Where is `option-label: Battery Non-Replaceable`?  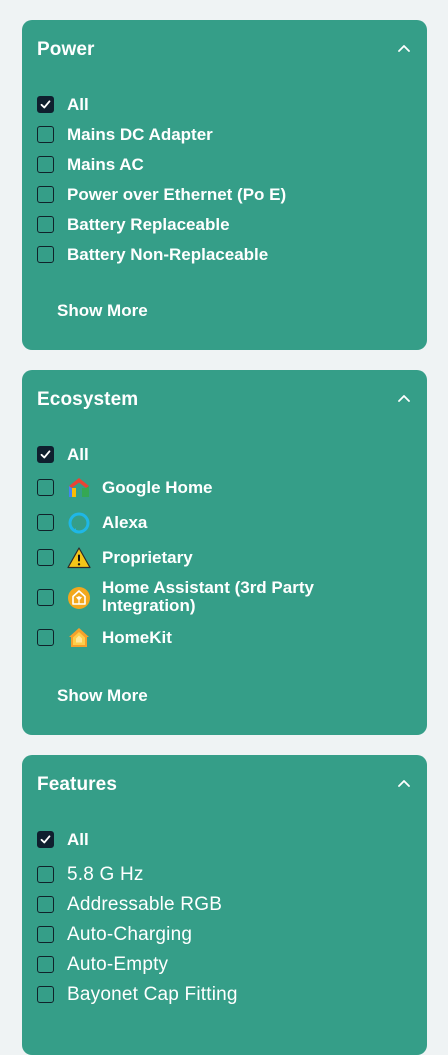
option-label: Battery Non-Replaceable is located at coordinates (168, 254).